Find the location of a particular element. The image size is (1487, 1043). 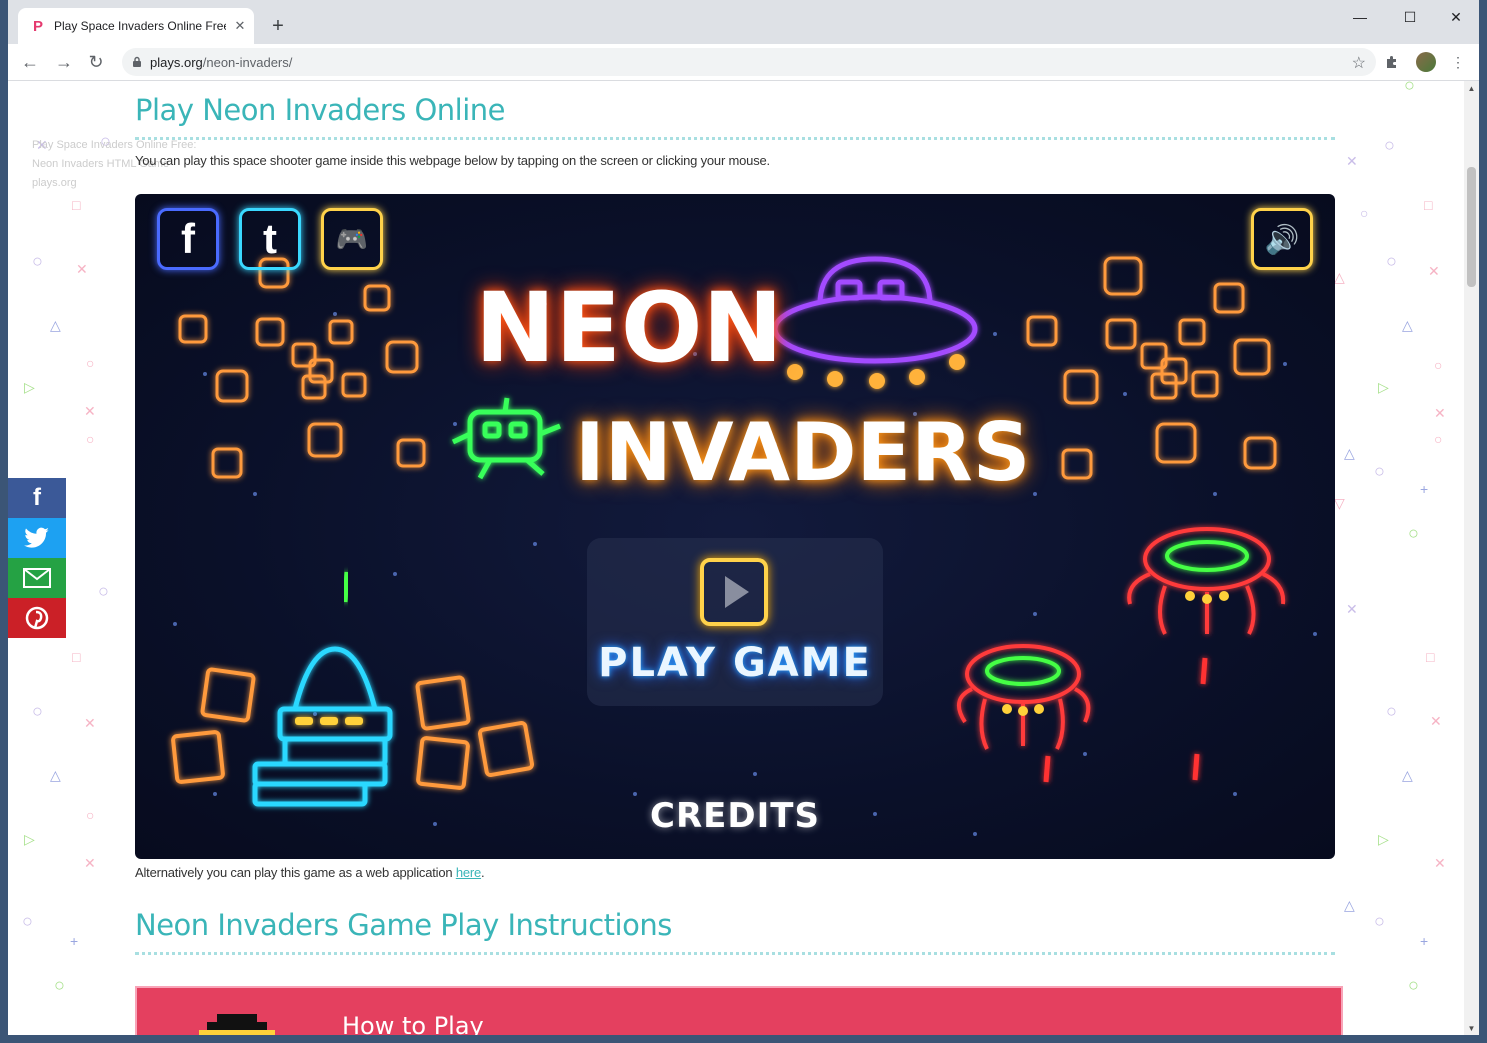

profile-avatar is located at coordinates (1426, 62).